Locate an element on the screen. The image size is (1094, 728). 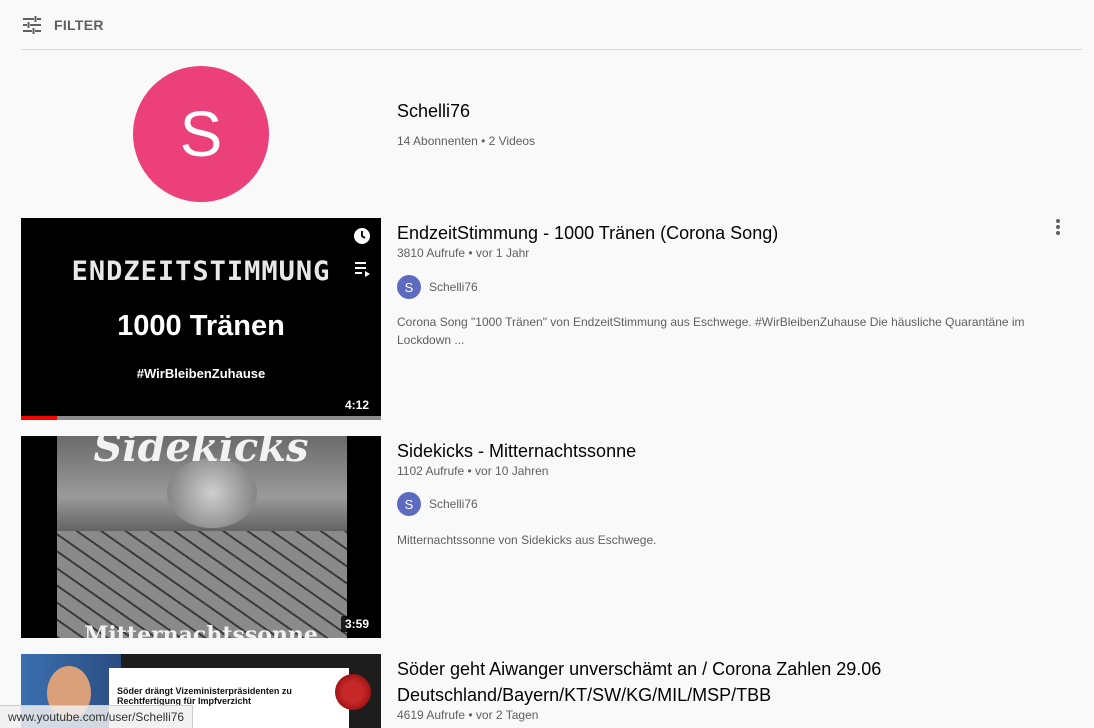
channel-meta: 14 Abonnenten • 2 Videos is located at coordinates (466, 141).